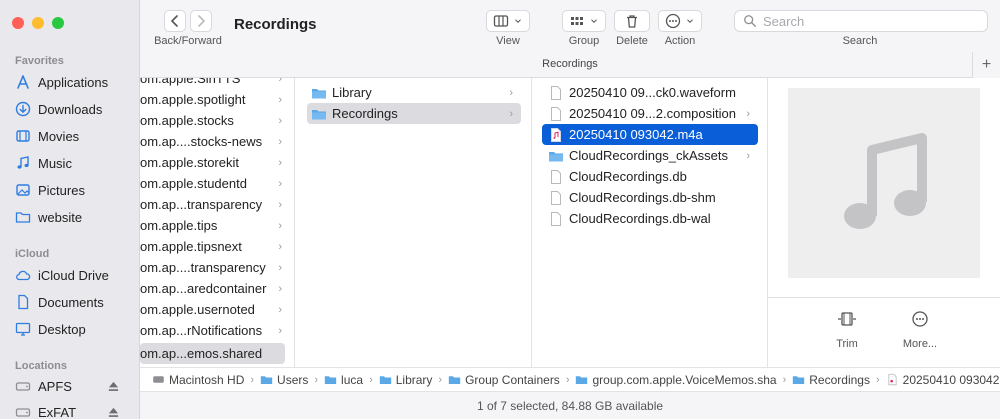 This screenshot has width=1000, height=419. What do you see at coordinates (23, 275) in the screenshot?
I see `icloud-icon` at bounding box center [23, 275].